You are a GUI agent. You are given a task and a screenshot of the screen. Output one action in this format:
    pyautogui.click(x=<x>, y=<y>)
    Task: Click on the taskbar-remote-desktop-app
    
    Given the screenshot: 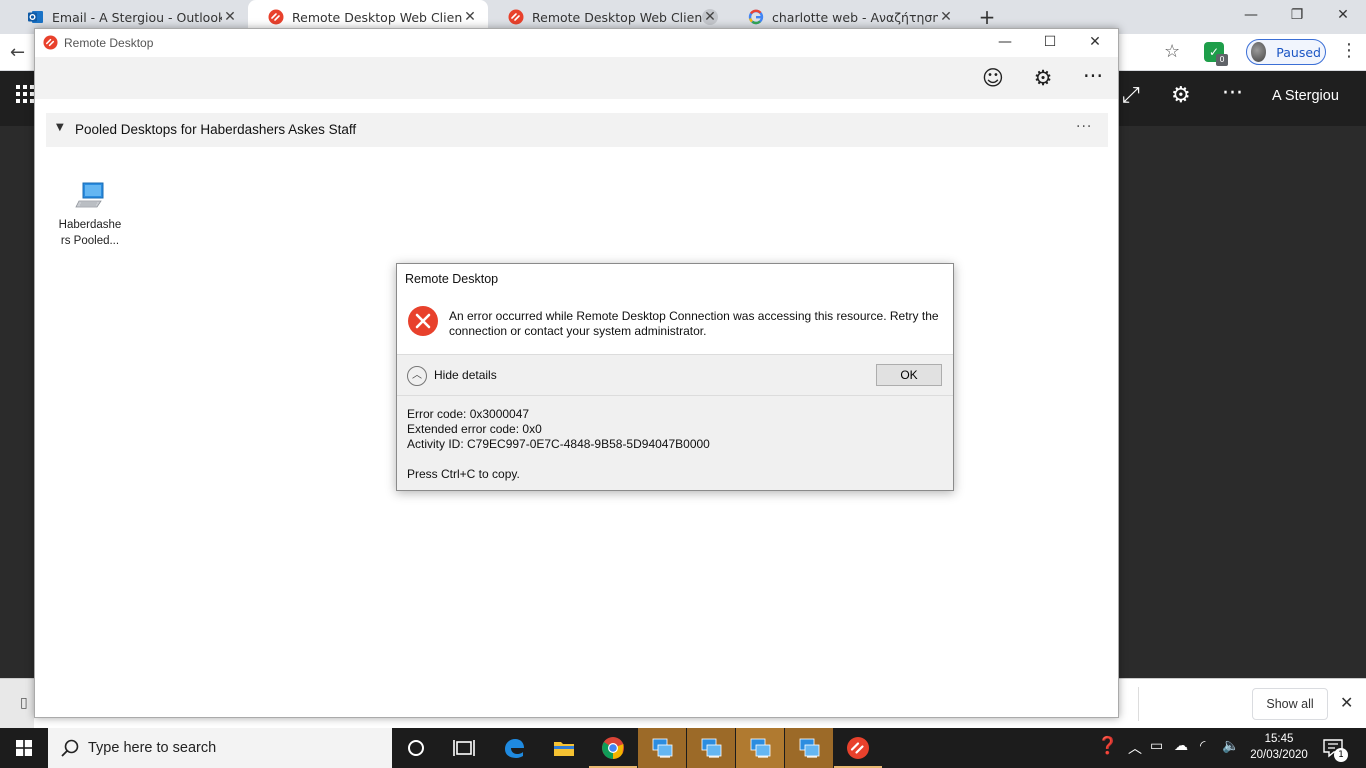 What is the action you would take?
    pyautogui.click(x=858, y=748)
    